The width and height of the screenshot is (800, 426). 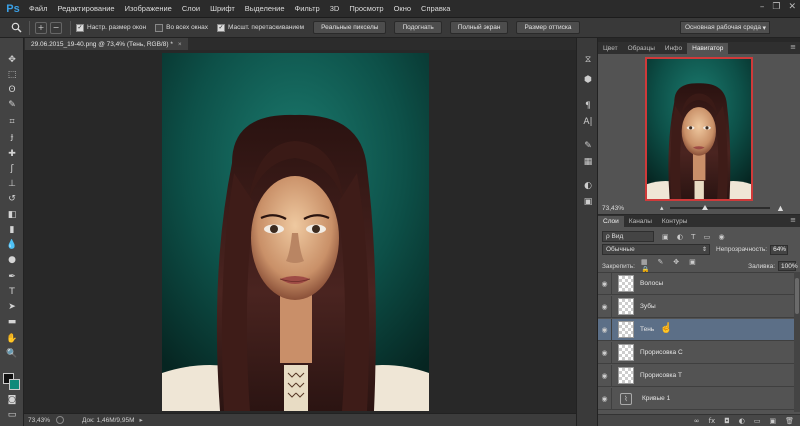 What do you see at coordinates (588, 60) in the screenshot?
I see `history-panel-icon: ⧖` at bounding box center [588, 60].